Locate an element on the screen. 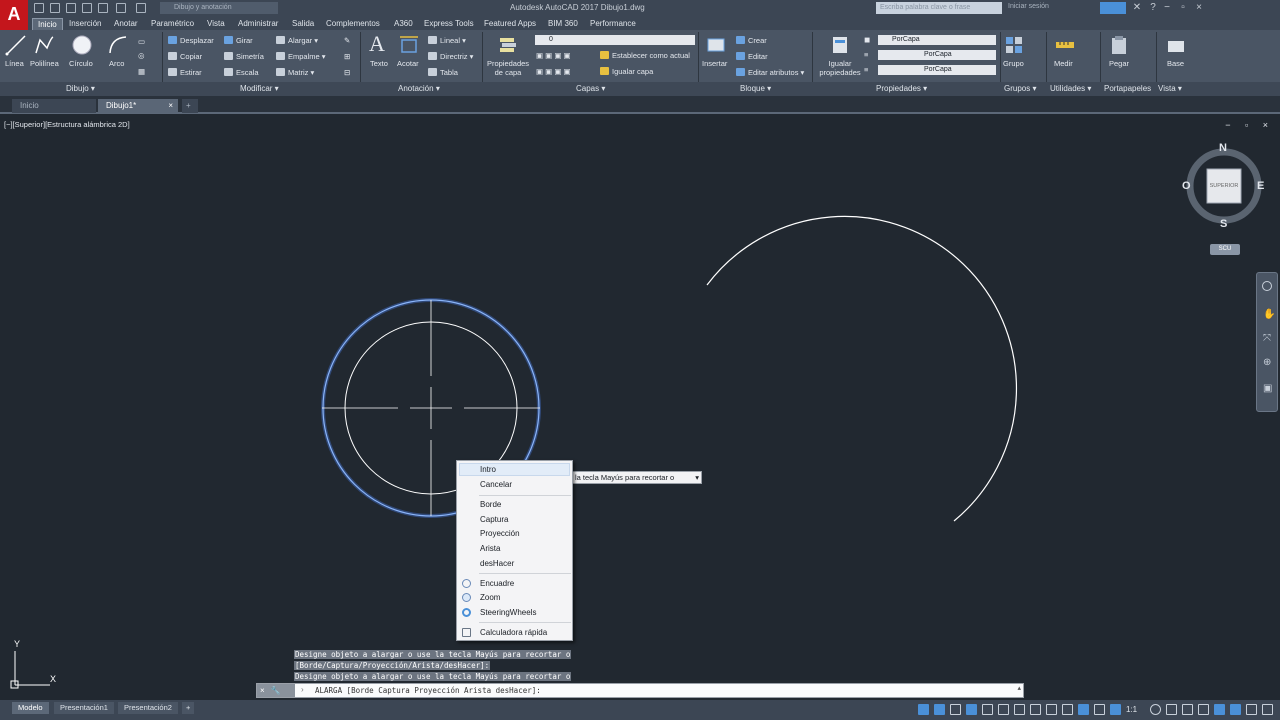  context-menu-item-cancelar: Cancelar is located at coordinates (496, 484).